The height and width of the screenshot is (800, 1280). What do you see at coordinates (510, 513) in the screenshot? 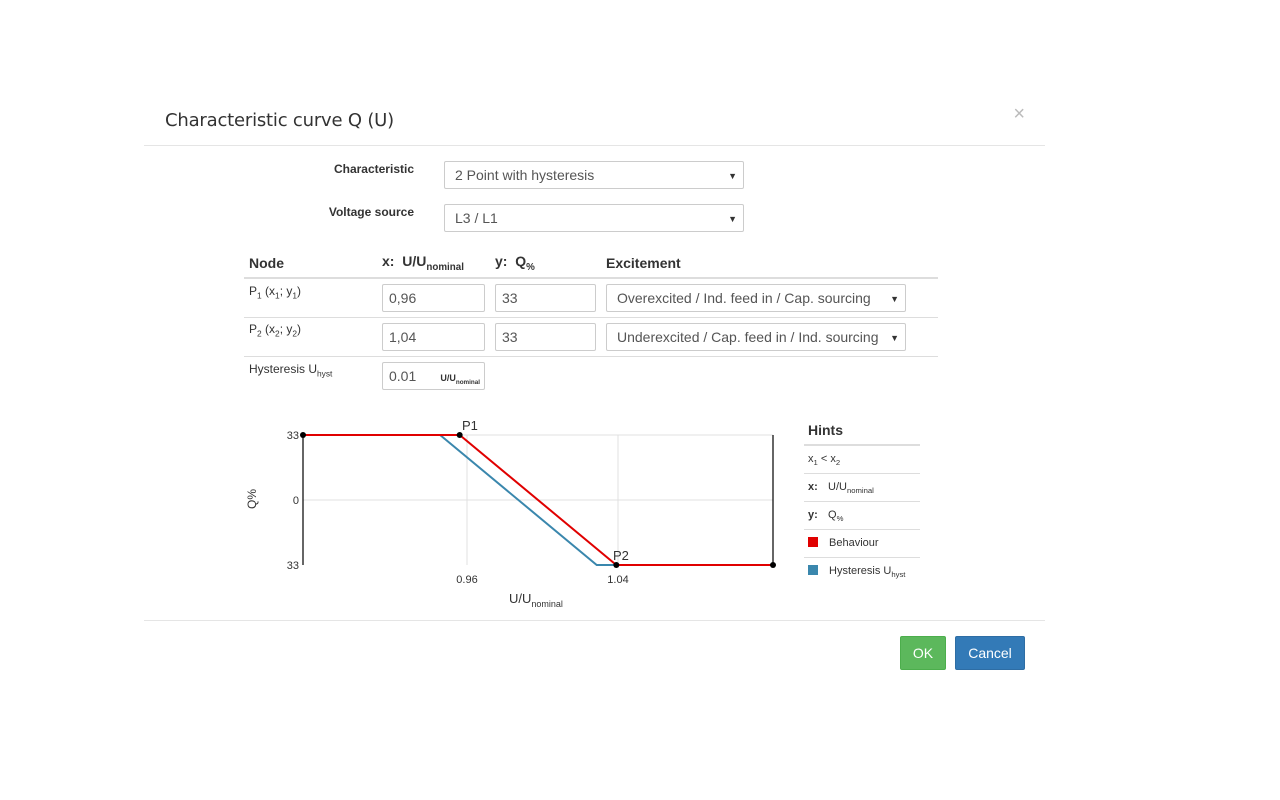
I see `qu-chart: 33 0 33 0.96 1.04 P1 P2 U/Unominal Q%` at bounding box center [510, 513].